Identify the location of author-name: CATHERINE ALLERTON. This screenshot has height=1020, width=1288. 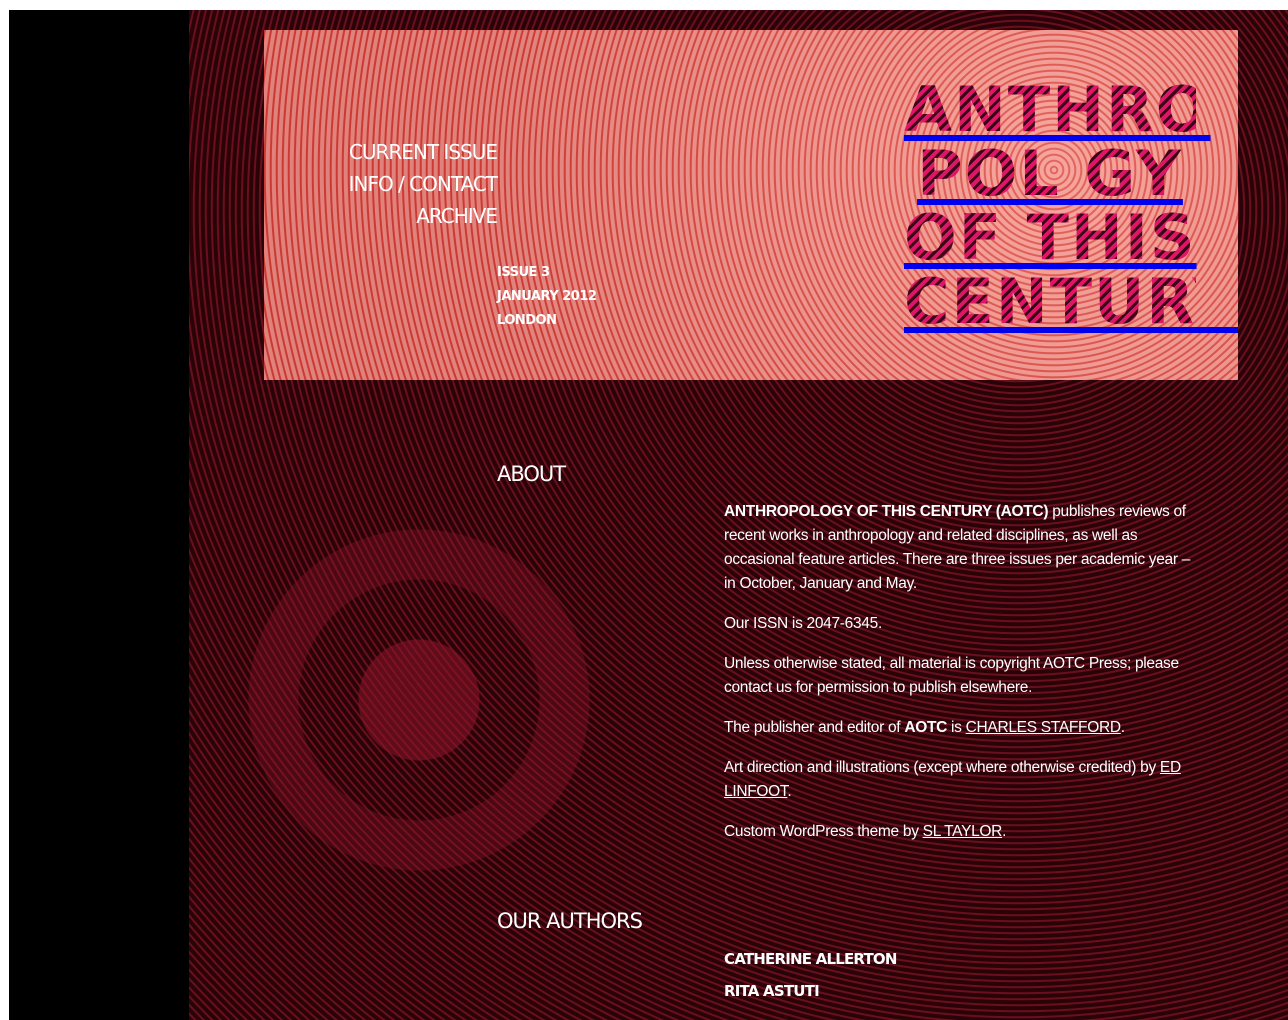
(810, 959).